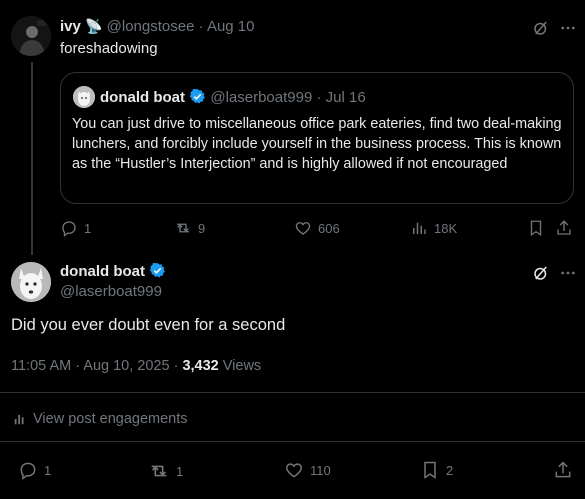 The width and height of the screenshot is (585, 499). I want to click on satellite-dish-icon: 📡, so click(94, 26).